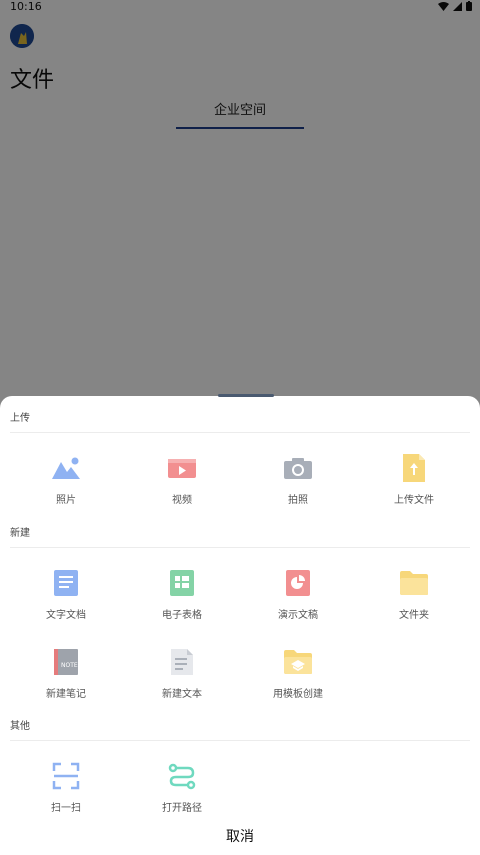  I want to click on item-presentation: 演示文稿, so click(298, 599).